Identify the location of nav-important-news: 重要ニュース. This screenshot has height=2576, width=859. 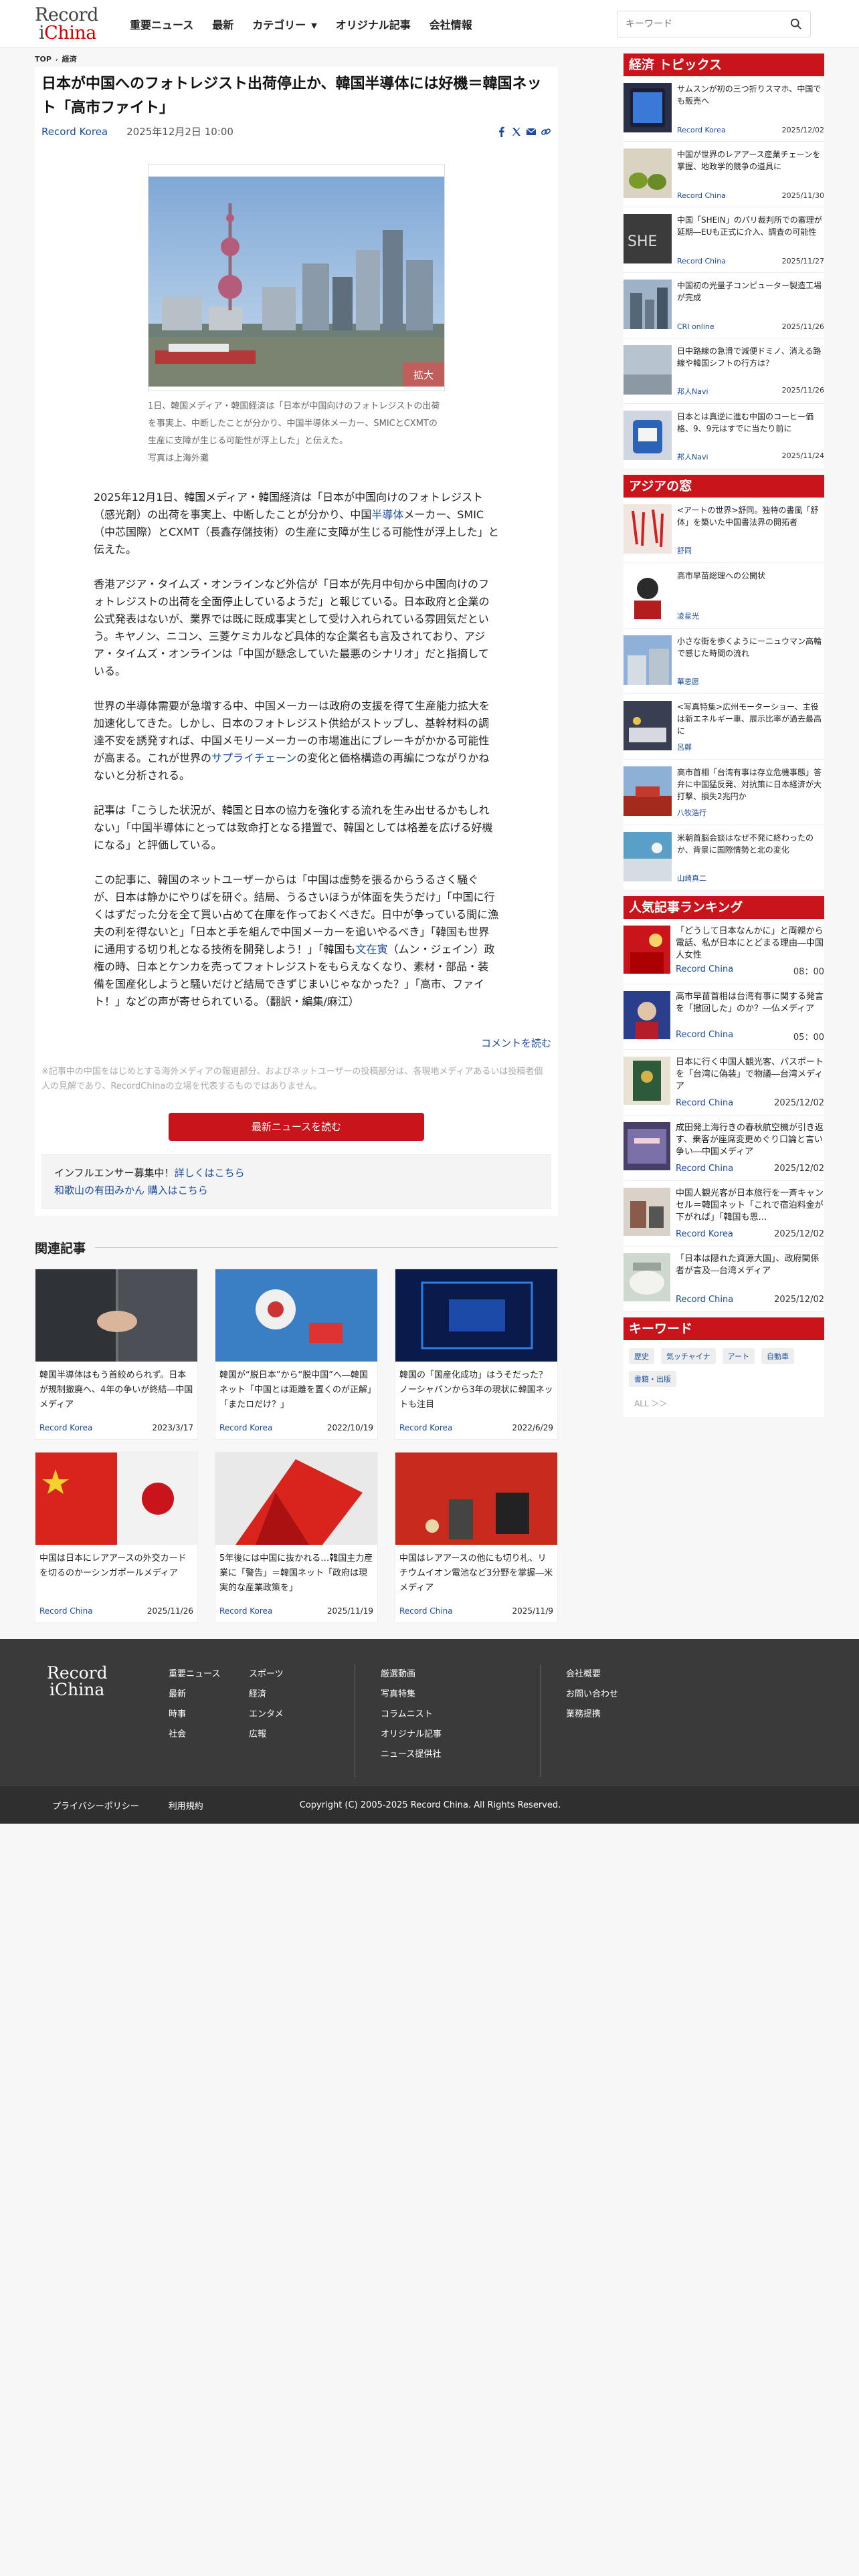
(162, 24).